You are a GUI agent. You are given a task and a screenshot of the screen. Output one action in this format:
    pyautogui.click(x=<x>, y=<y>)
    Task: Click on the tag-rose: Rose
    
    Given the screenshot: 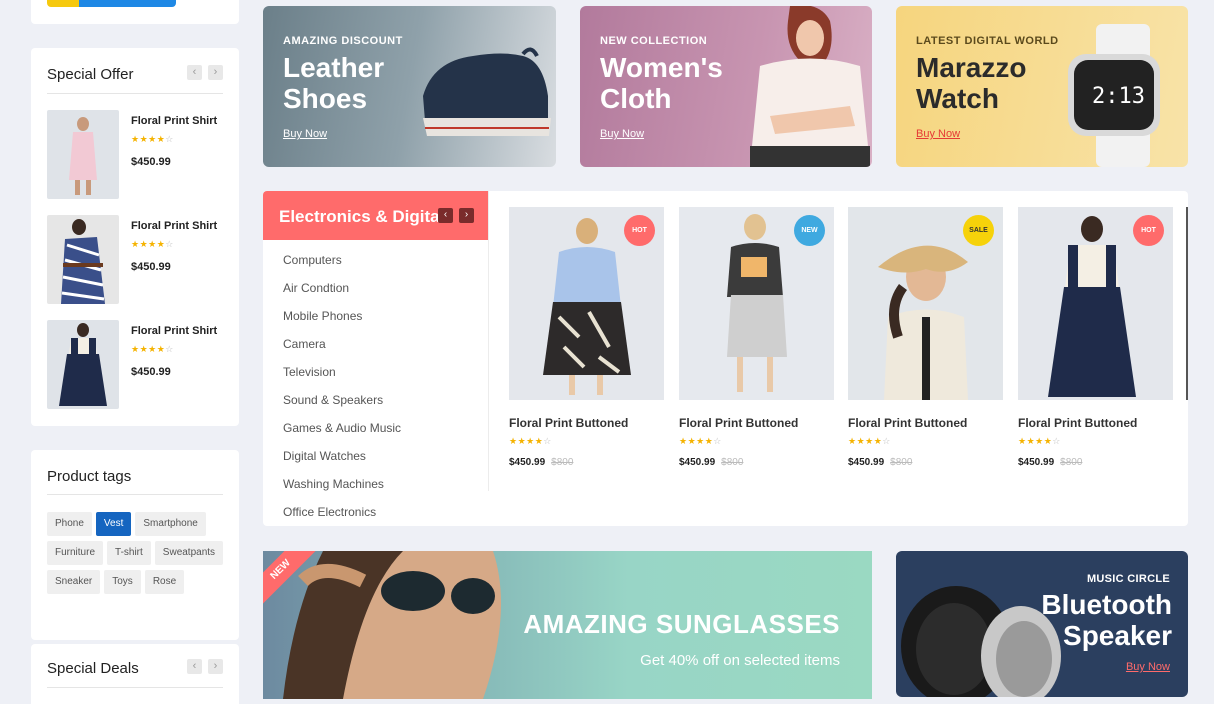 What is the action you would take?
    pyautogui.click(x=164, y=582)
    